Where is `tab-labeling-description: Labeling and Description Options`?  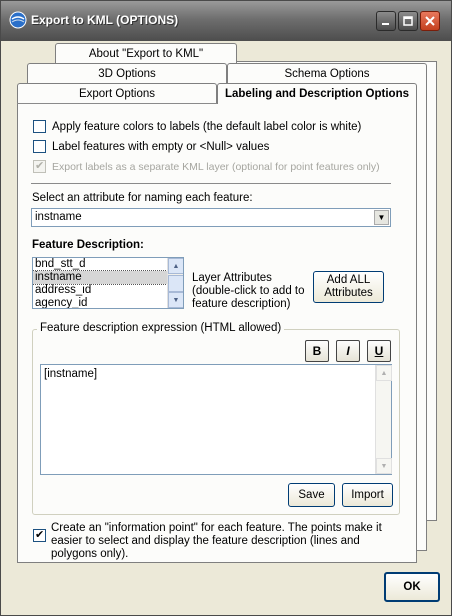 tab-labeling-description: Labeling and Description Options is located at coordinates (317, 93).